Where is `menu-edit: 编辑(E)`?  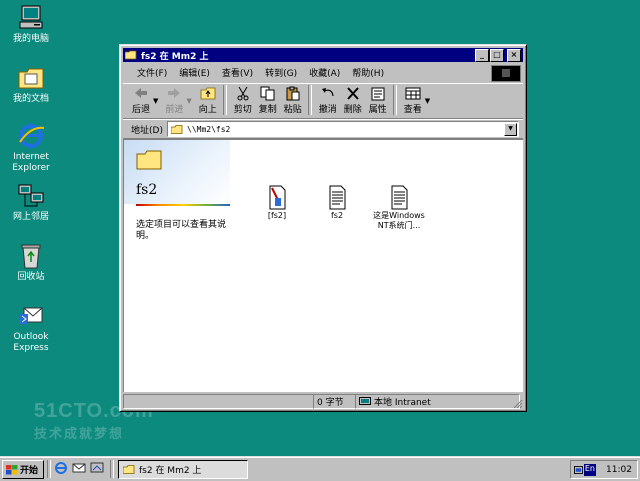 menu-edit: 编辑(E) is located at coordinates (194, 72).